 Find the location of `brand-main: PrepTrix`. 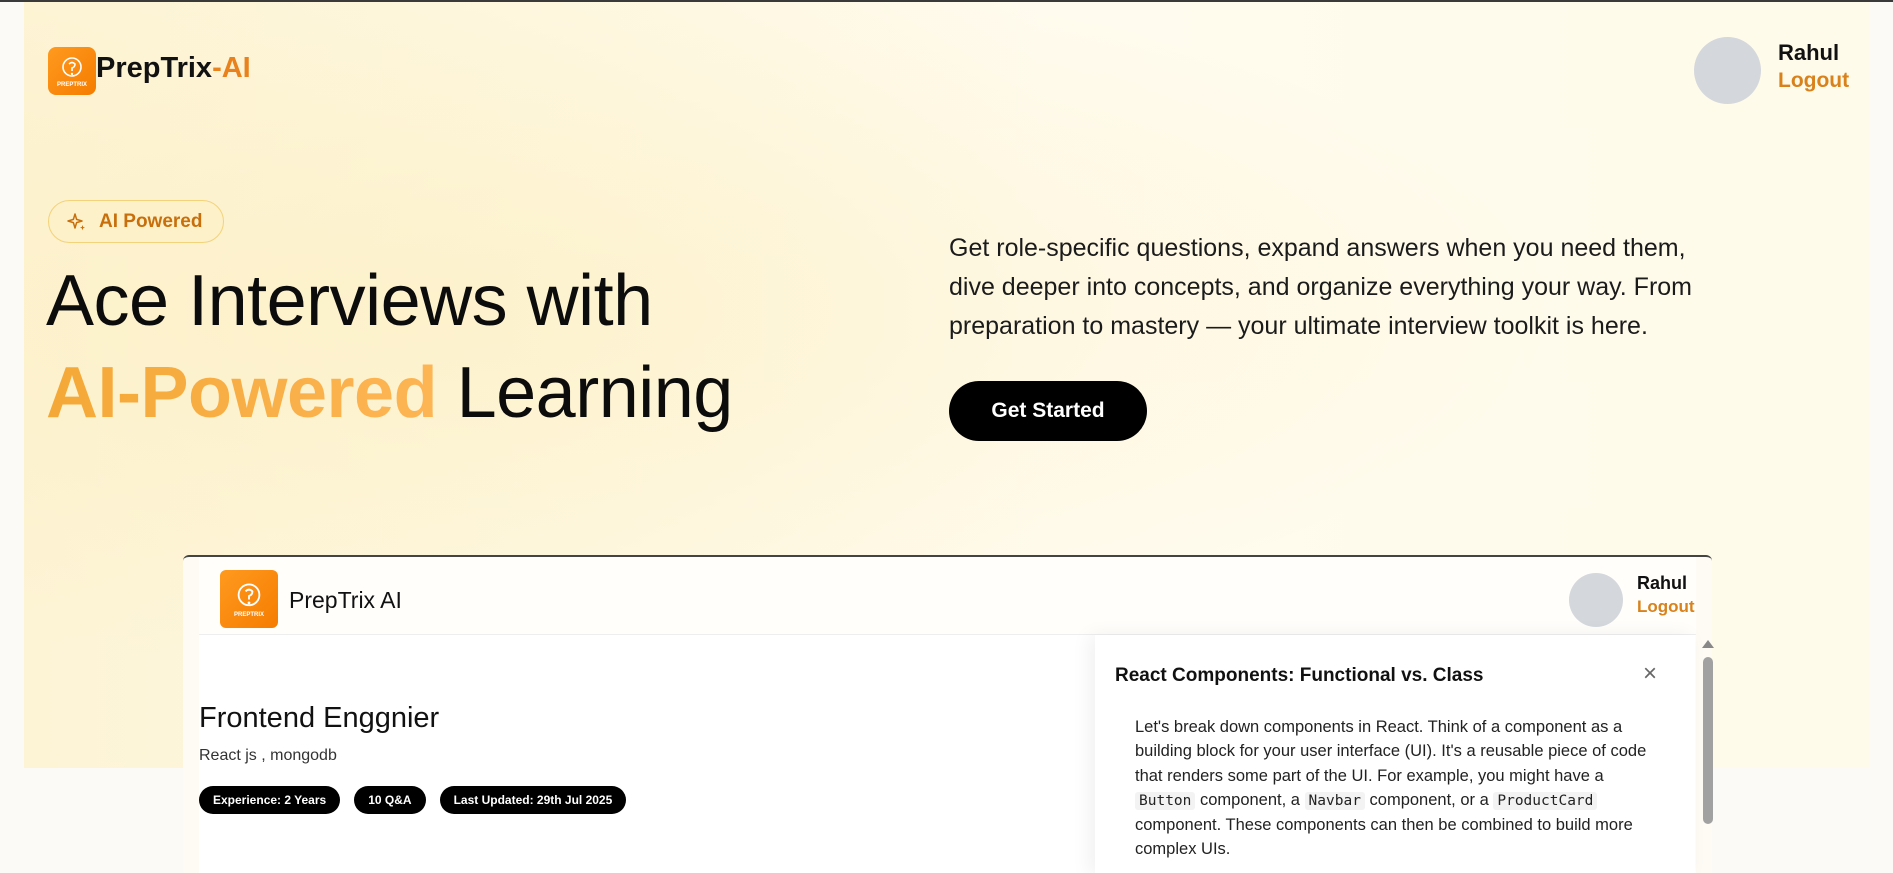

brand-main: PrepTrix is located at coordinates (154, 68).